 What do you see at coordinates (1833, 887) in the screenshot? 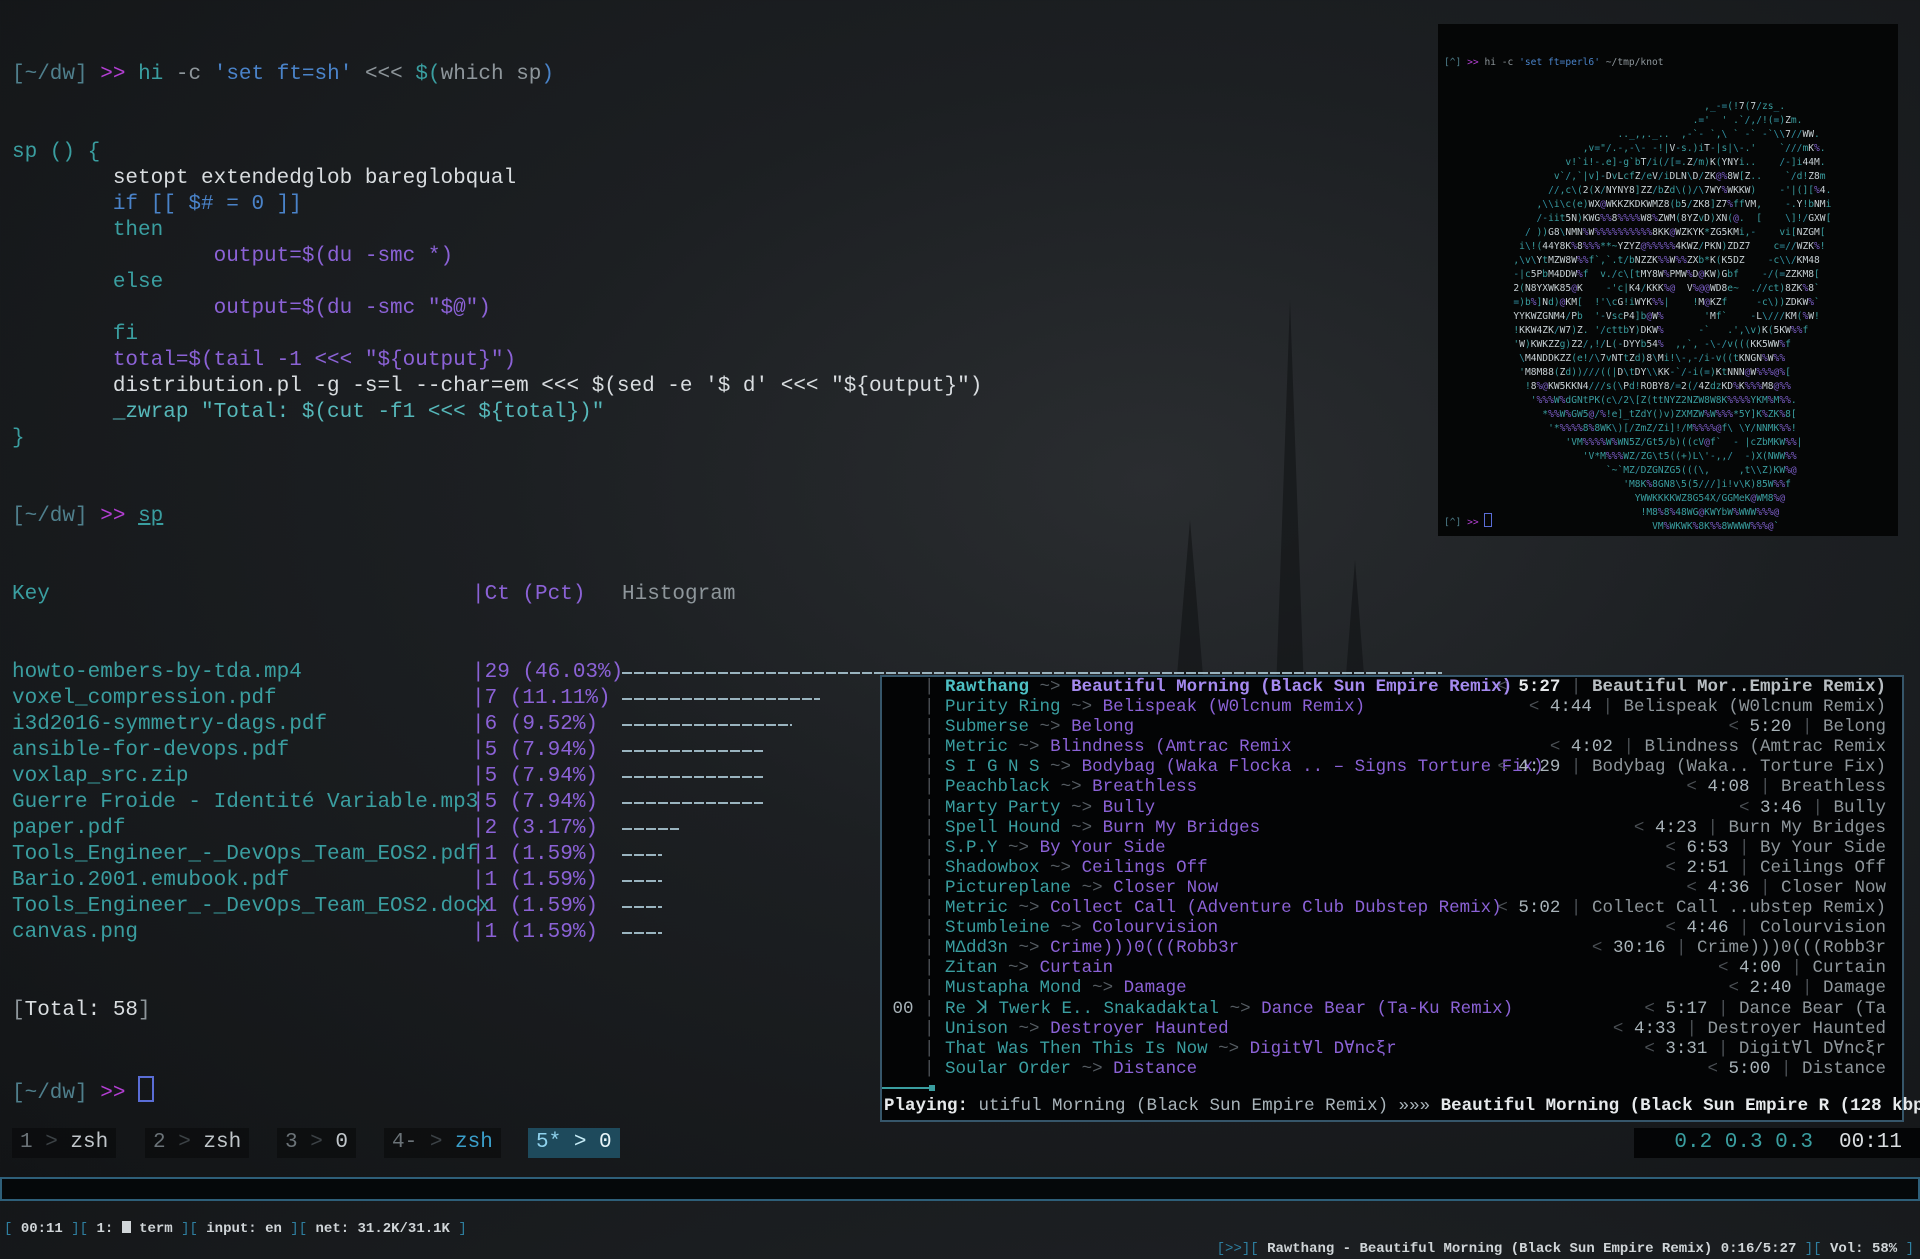
I see `track-short-title: Closer Now` at bounding box center [1833, 887].